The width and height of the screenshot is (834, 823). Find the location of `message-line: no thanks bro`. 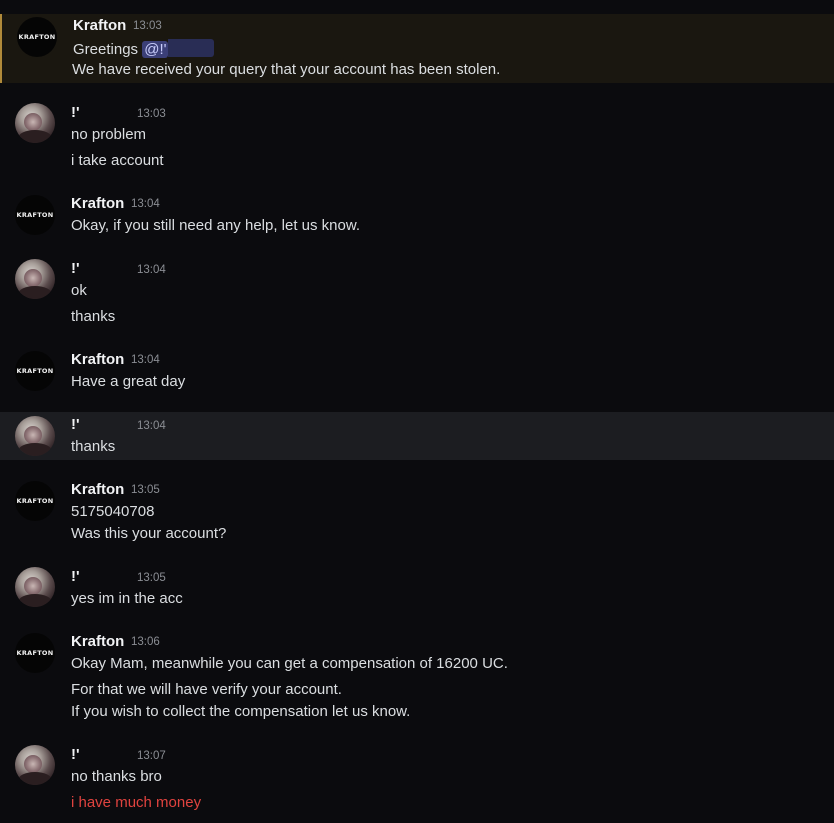

message-line: no thanks bro is located at coordinates (116, 776).